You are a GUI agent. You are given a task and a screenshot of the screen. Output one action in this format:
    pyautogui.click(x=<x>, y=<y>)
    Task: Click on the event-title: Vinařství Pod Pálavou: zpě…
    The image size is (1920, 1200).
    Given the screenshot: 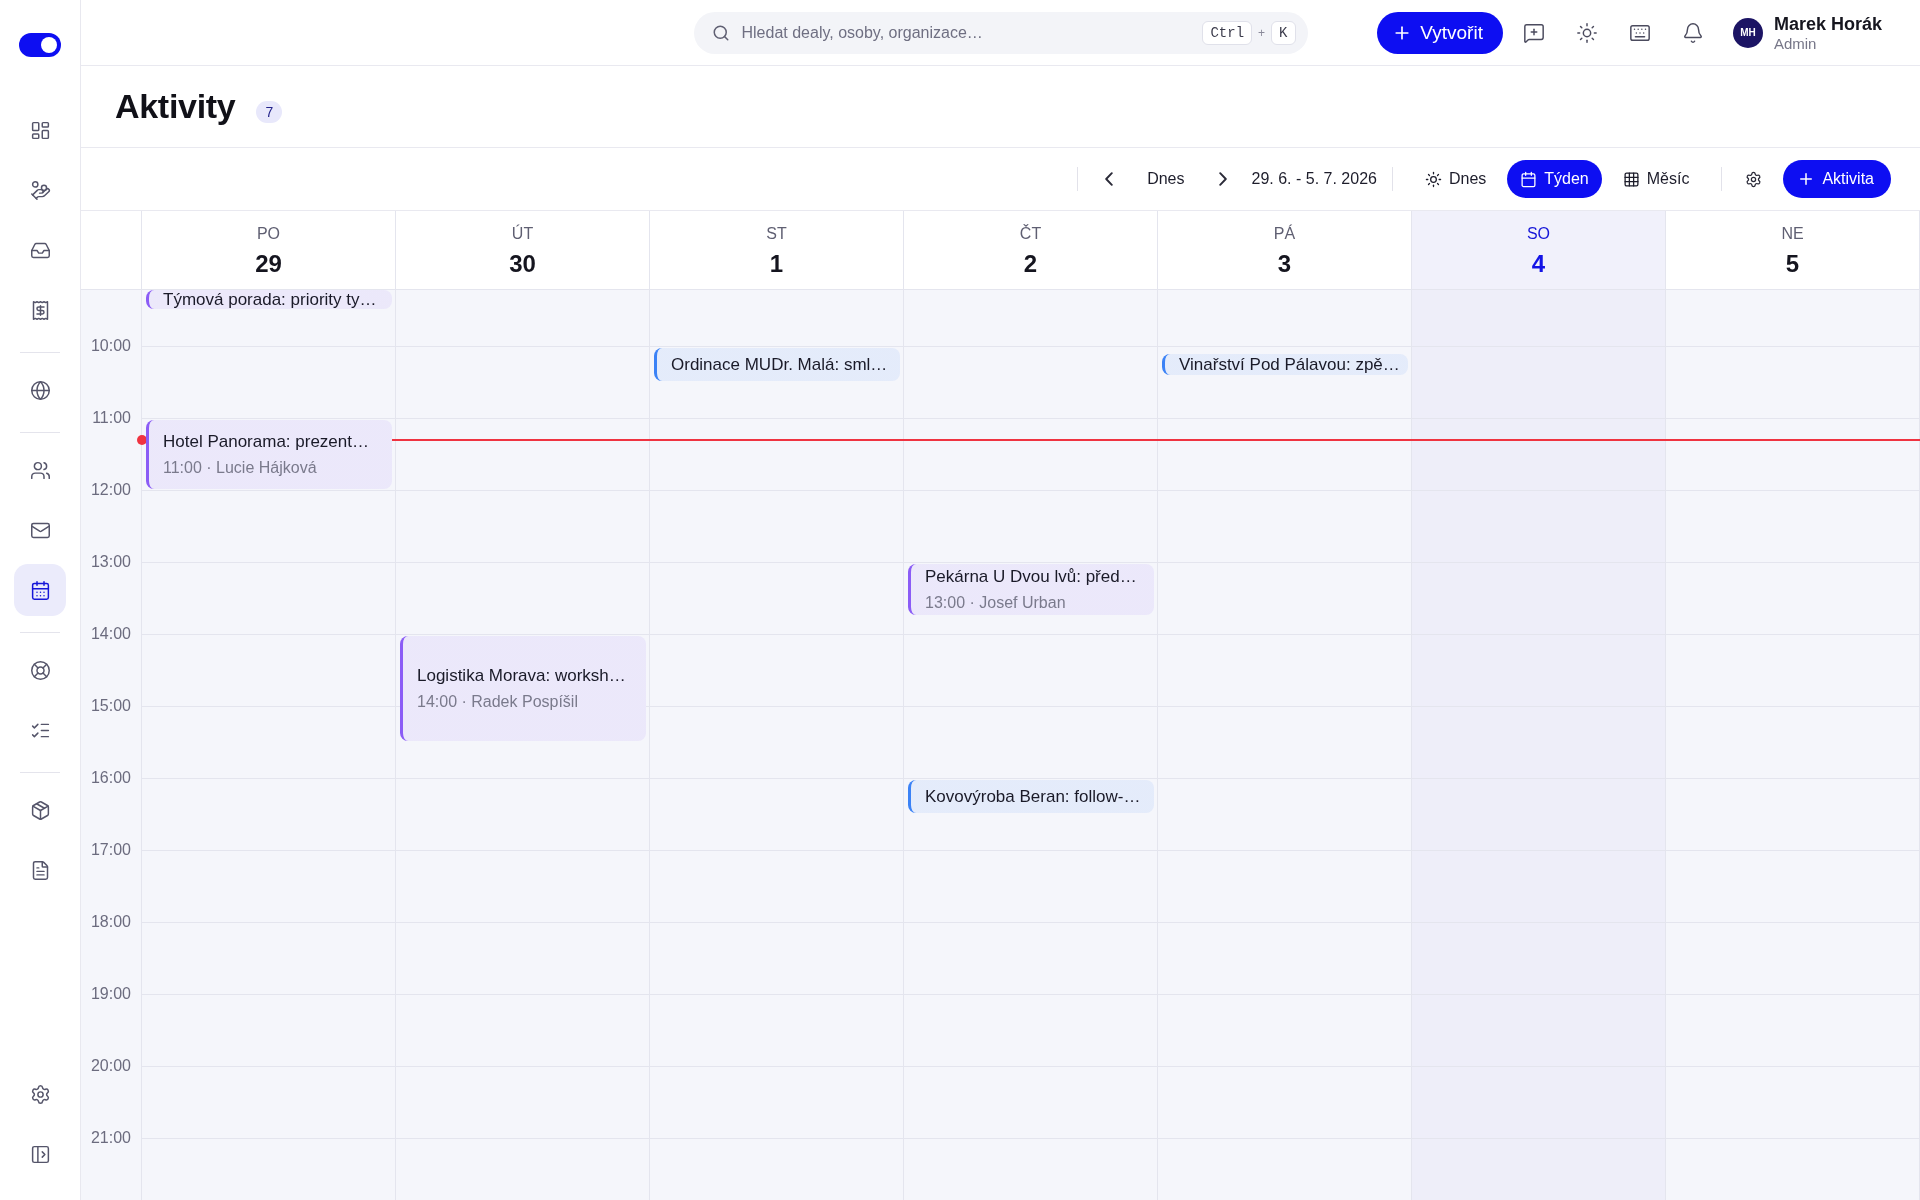 What is the action you would take?
    pyautogui.click(x=1289, y=364)
    